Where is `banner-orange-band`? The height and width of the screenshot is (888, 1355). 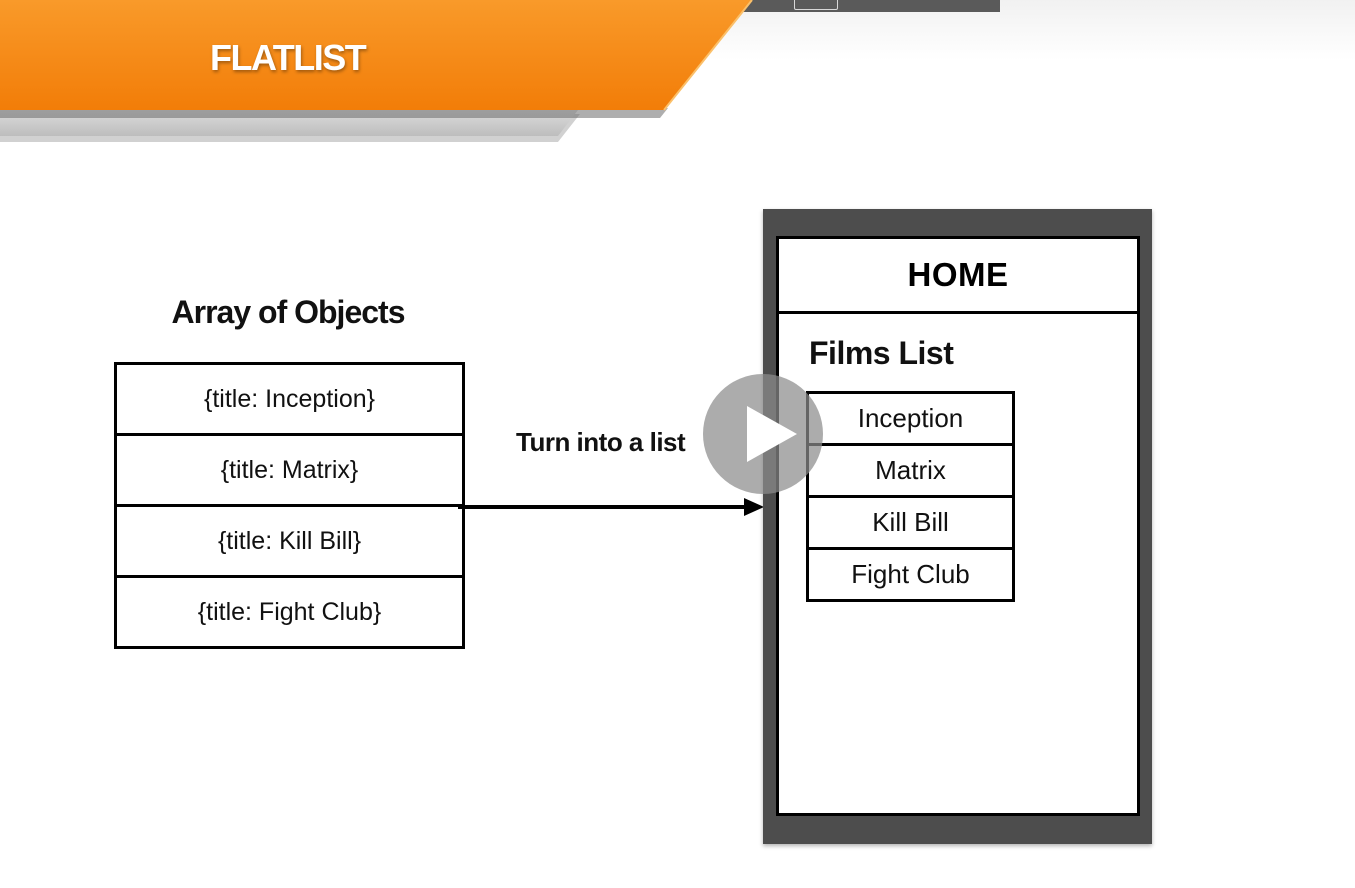 banner-orange-band is located at coordinates (376, 55).